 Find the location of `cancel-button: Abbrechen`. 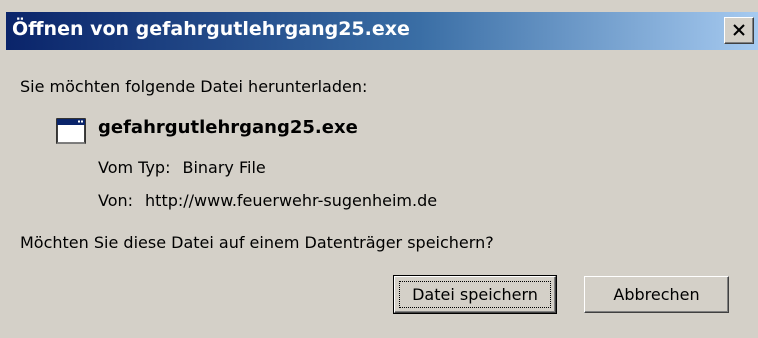

cancel-button: Abbrechen is located at coordinates (656, 294).